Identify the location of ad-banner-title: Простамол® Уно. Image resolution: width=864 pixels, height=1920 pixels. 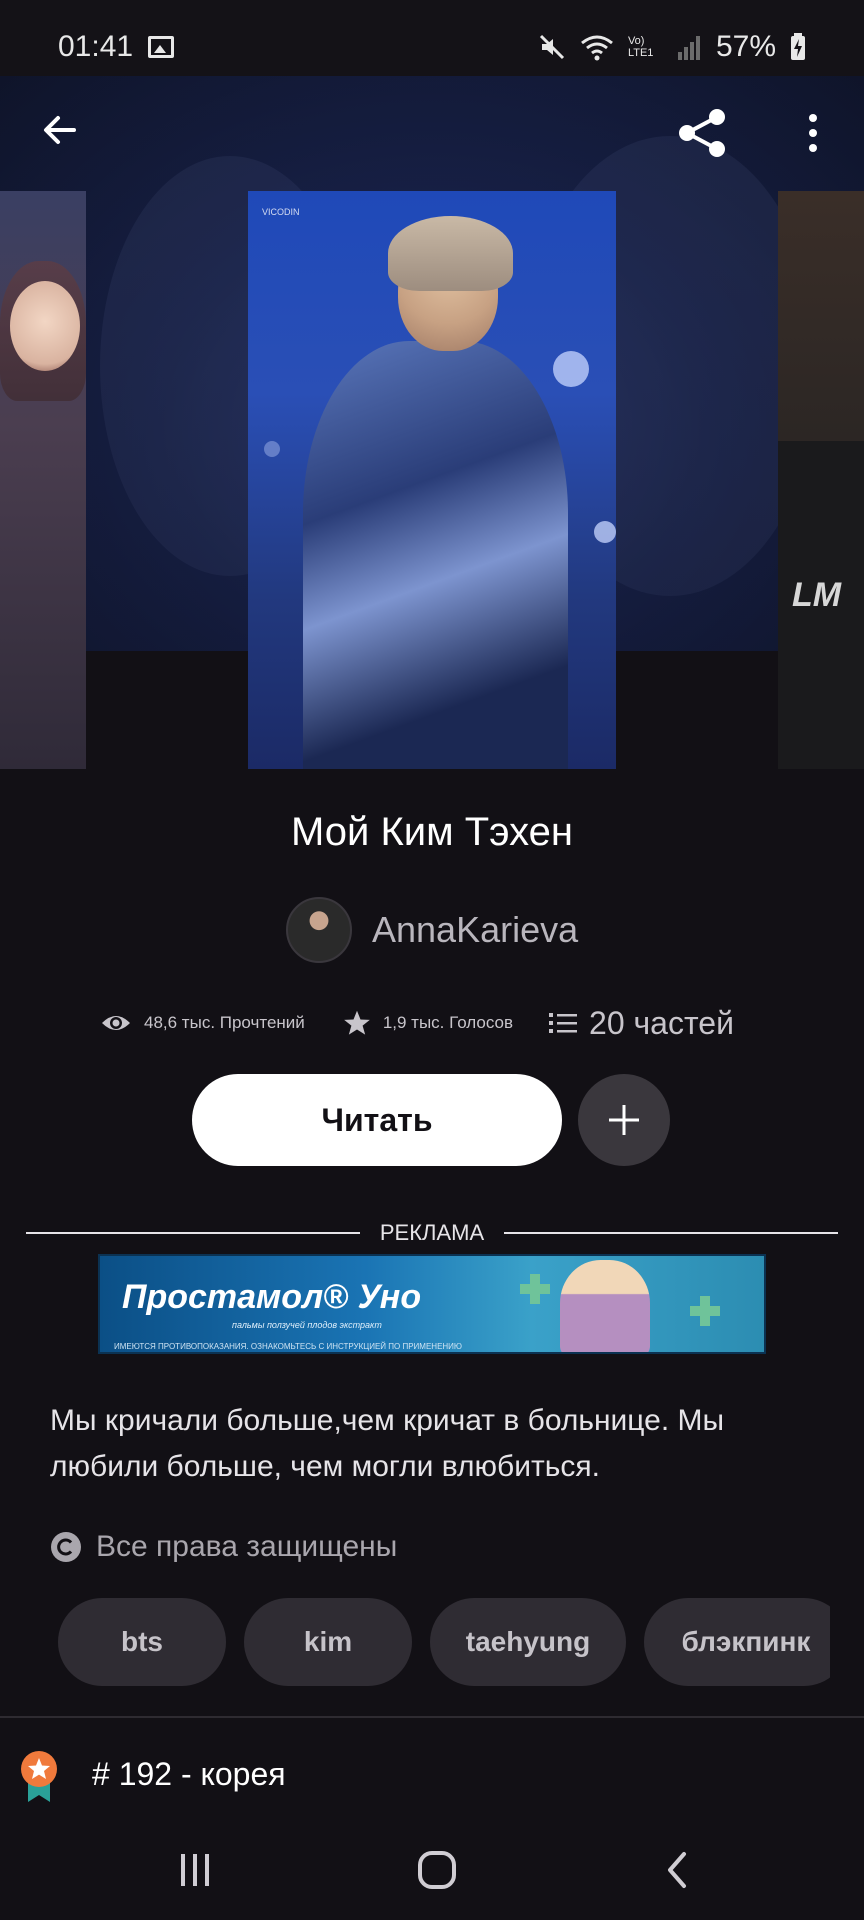
(272, 1297).